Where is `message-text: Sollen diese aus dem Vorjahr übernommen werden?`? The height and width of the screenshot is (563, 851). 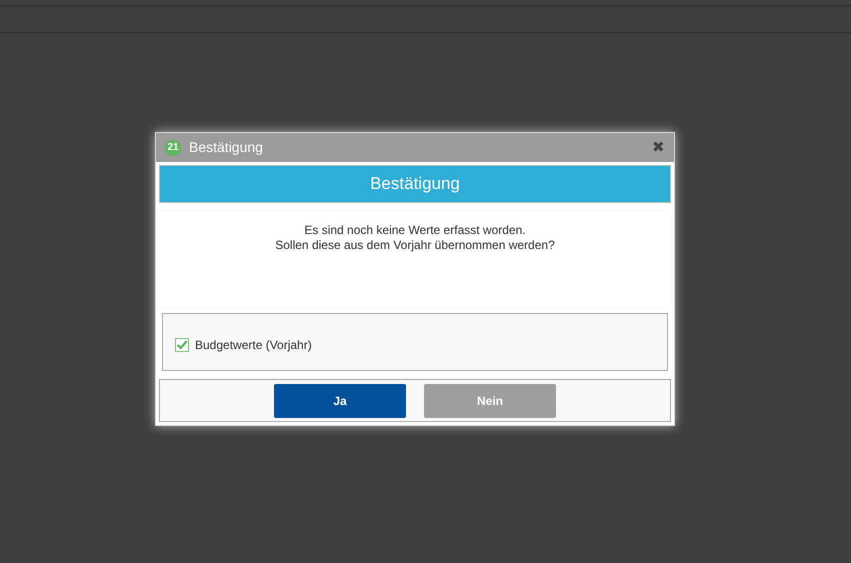 message-text: Sollen diese aus dem Vorjahr übernommen werden? is located at coordinates (415, 245).